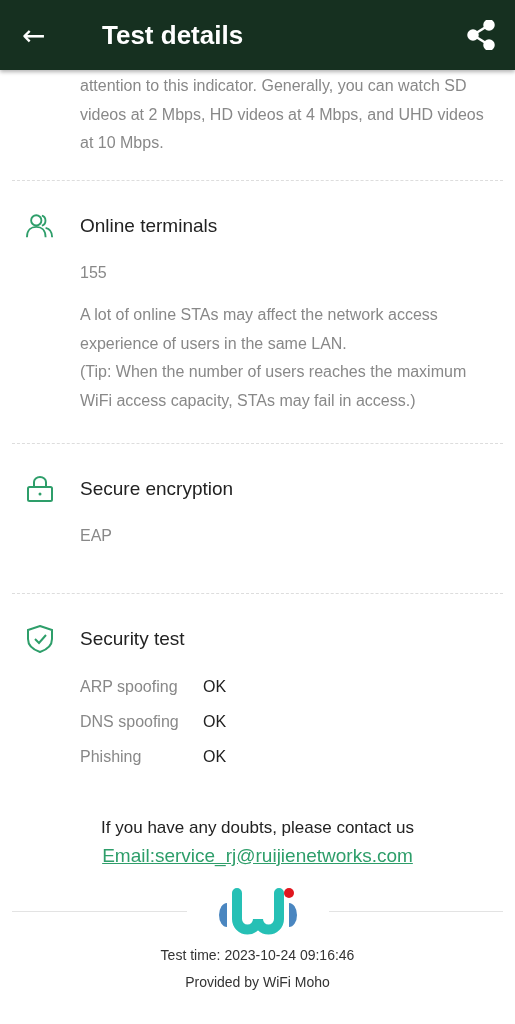  I want to click on test-time-text: Test time: 2023-10-24 09:16:46, so click(257, 955).